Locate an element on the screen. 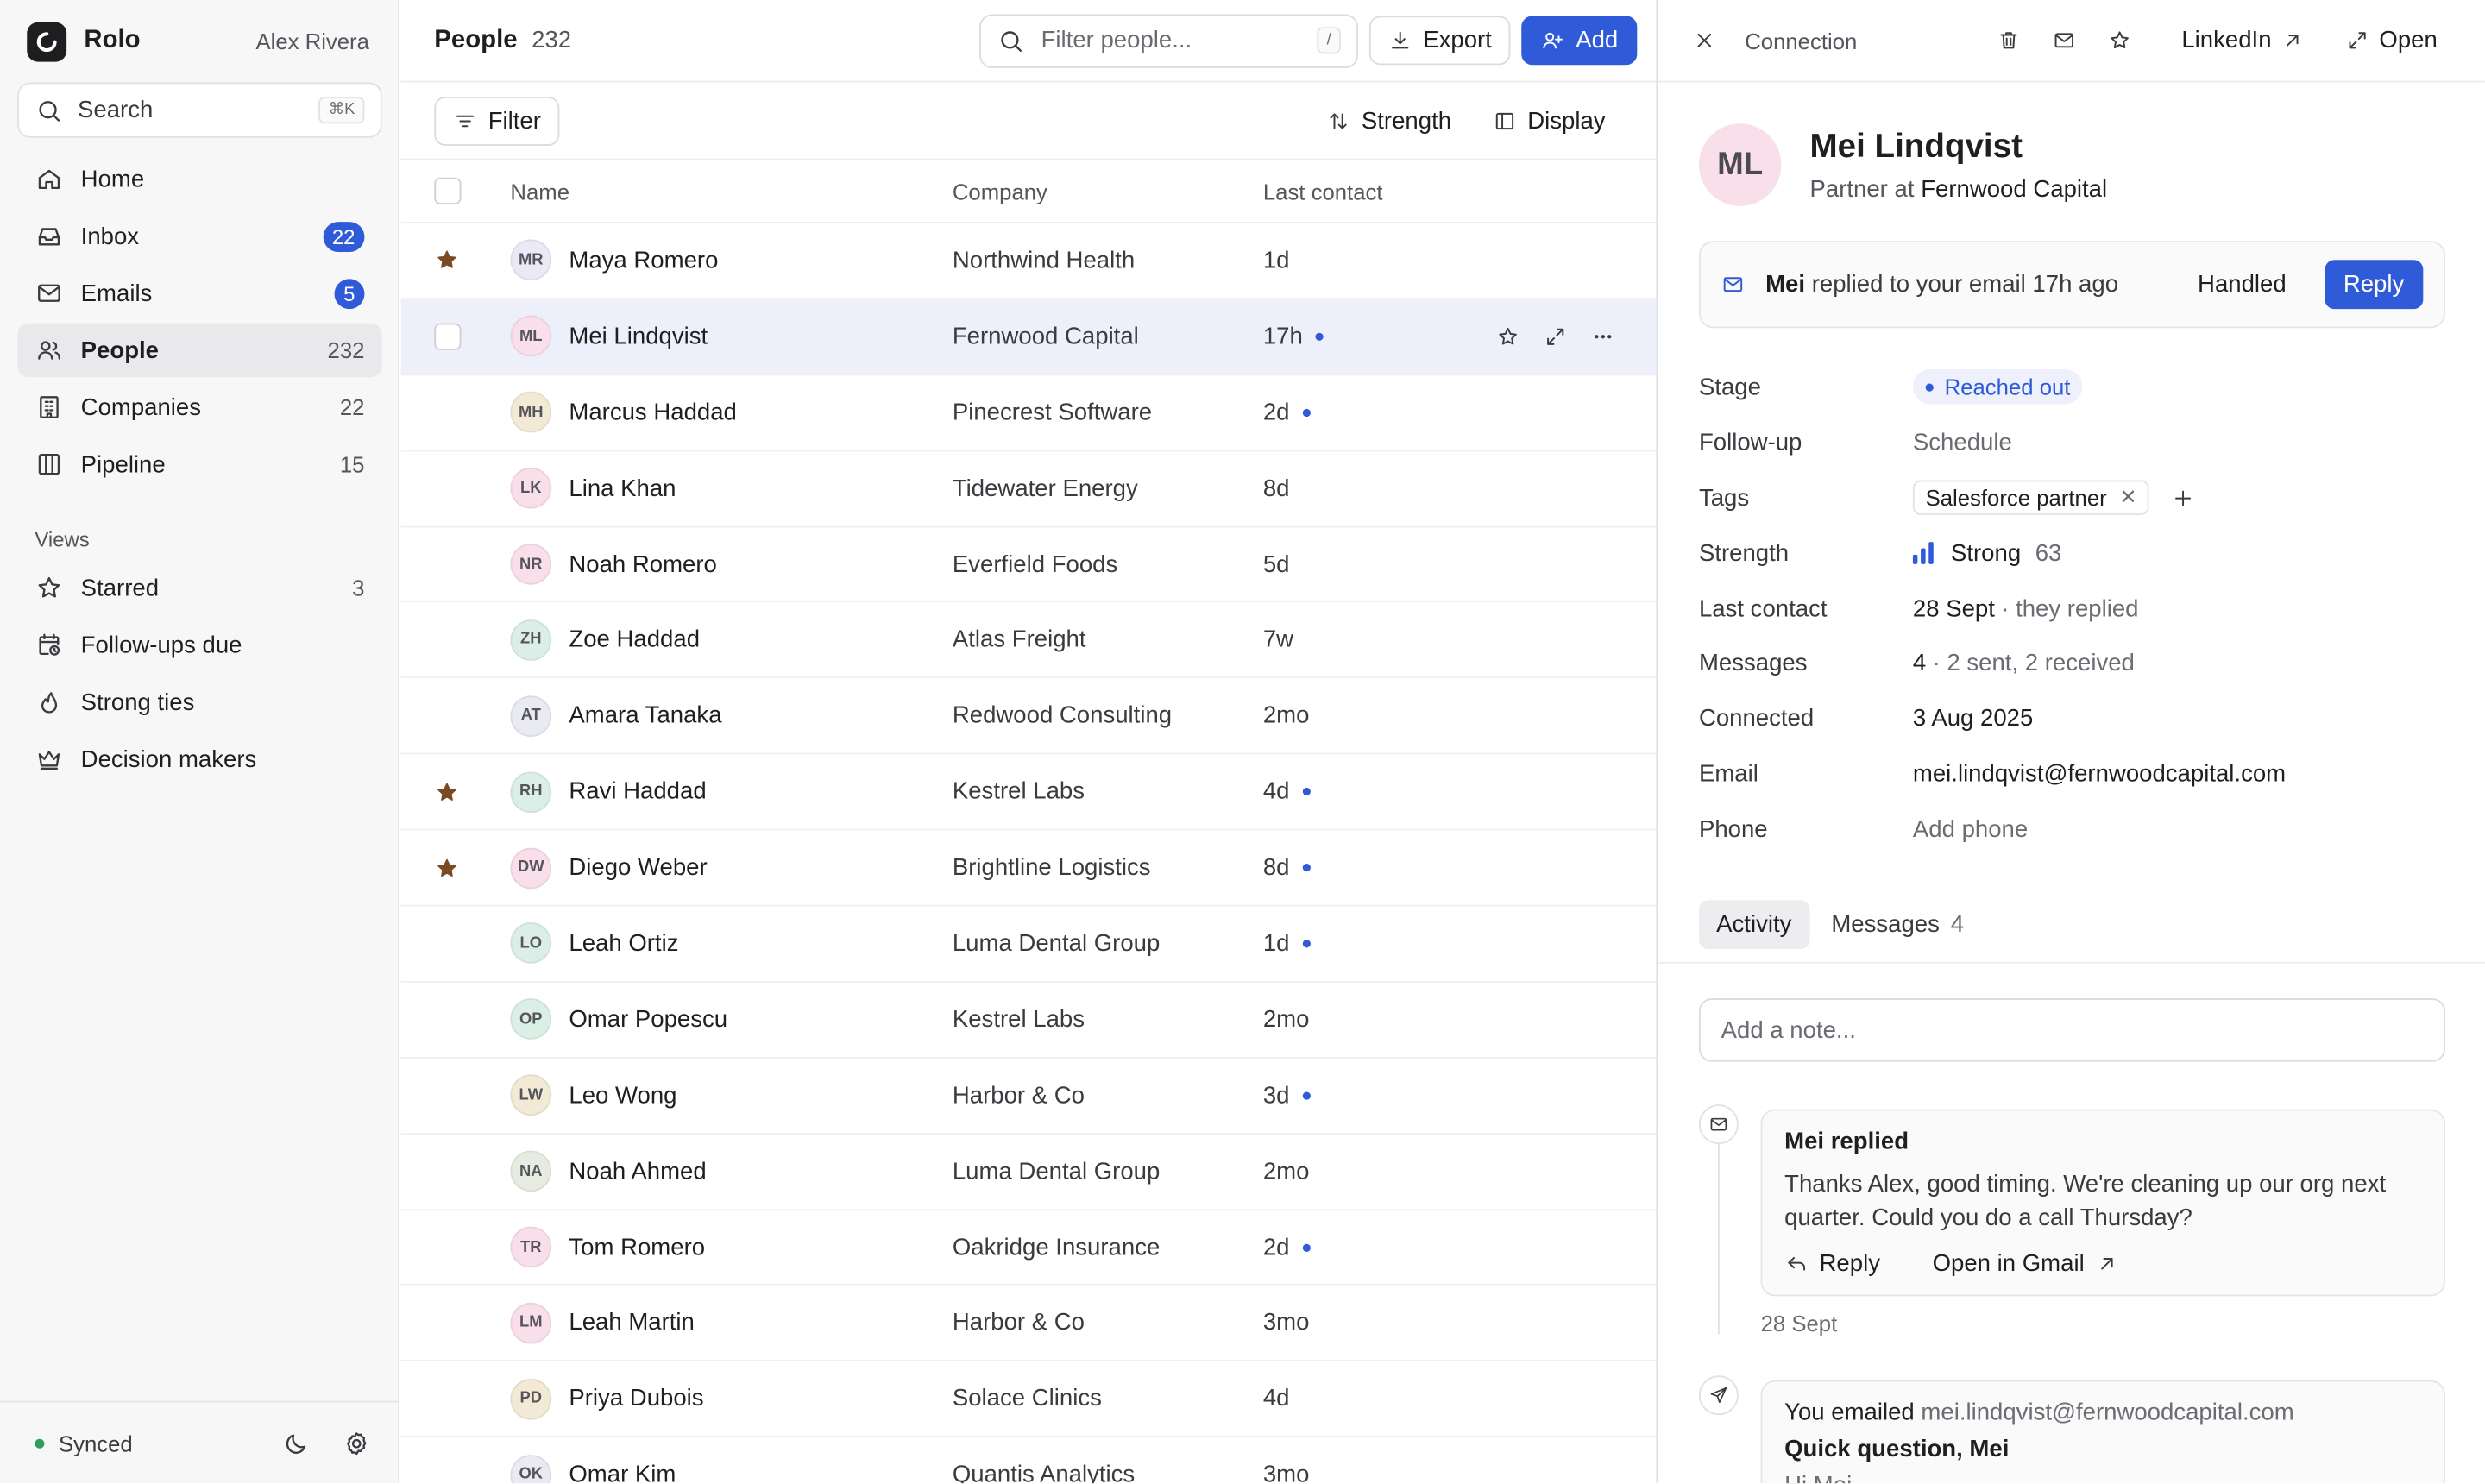 Image resolution: width=2485 pixels, height=1484 pixels. table-row: NR Noah Romero Everfield Foods 5d is located at coordinates (1028, 565).